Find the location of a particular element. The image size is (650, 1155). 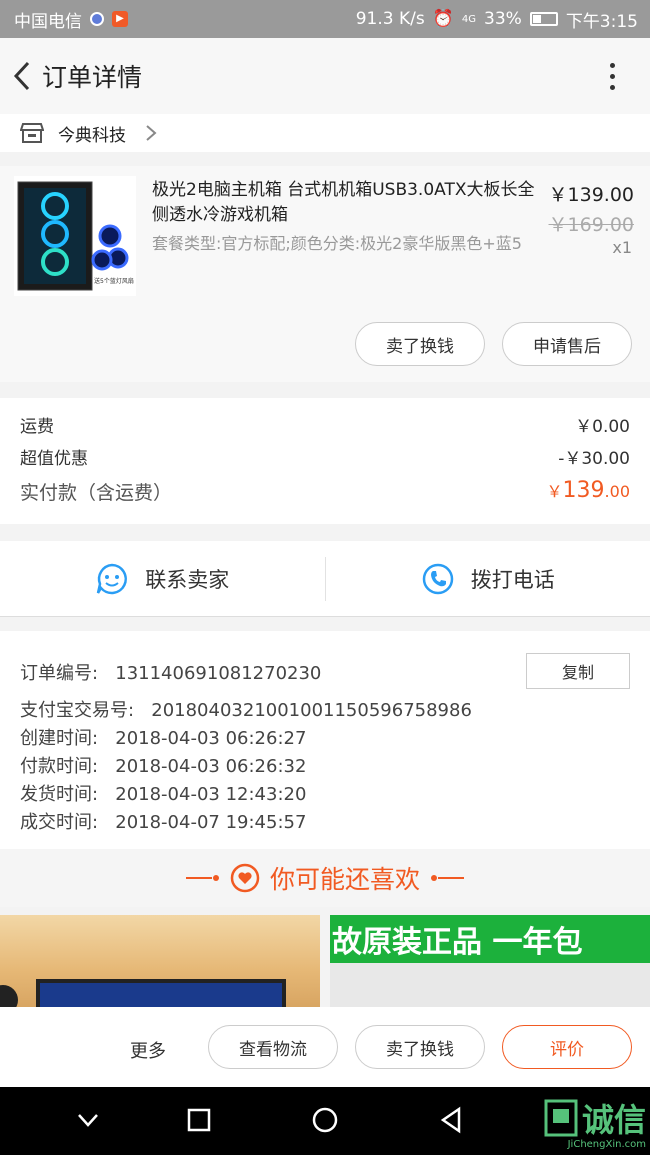

more-menu-icon is located at coordinates (612, 76).